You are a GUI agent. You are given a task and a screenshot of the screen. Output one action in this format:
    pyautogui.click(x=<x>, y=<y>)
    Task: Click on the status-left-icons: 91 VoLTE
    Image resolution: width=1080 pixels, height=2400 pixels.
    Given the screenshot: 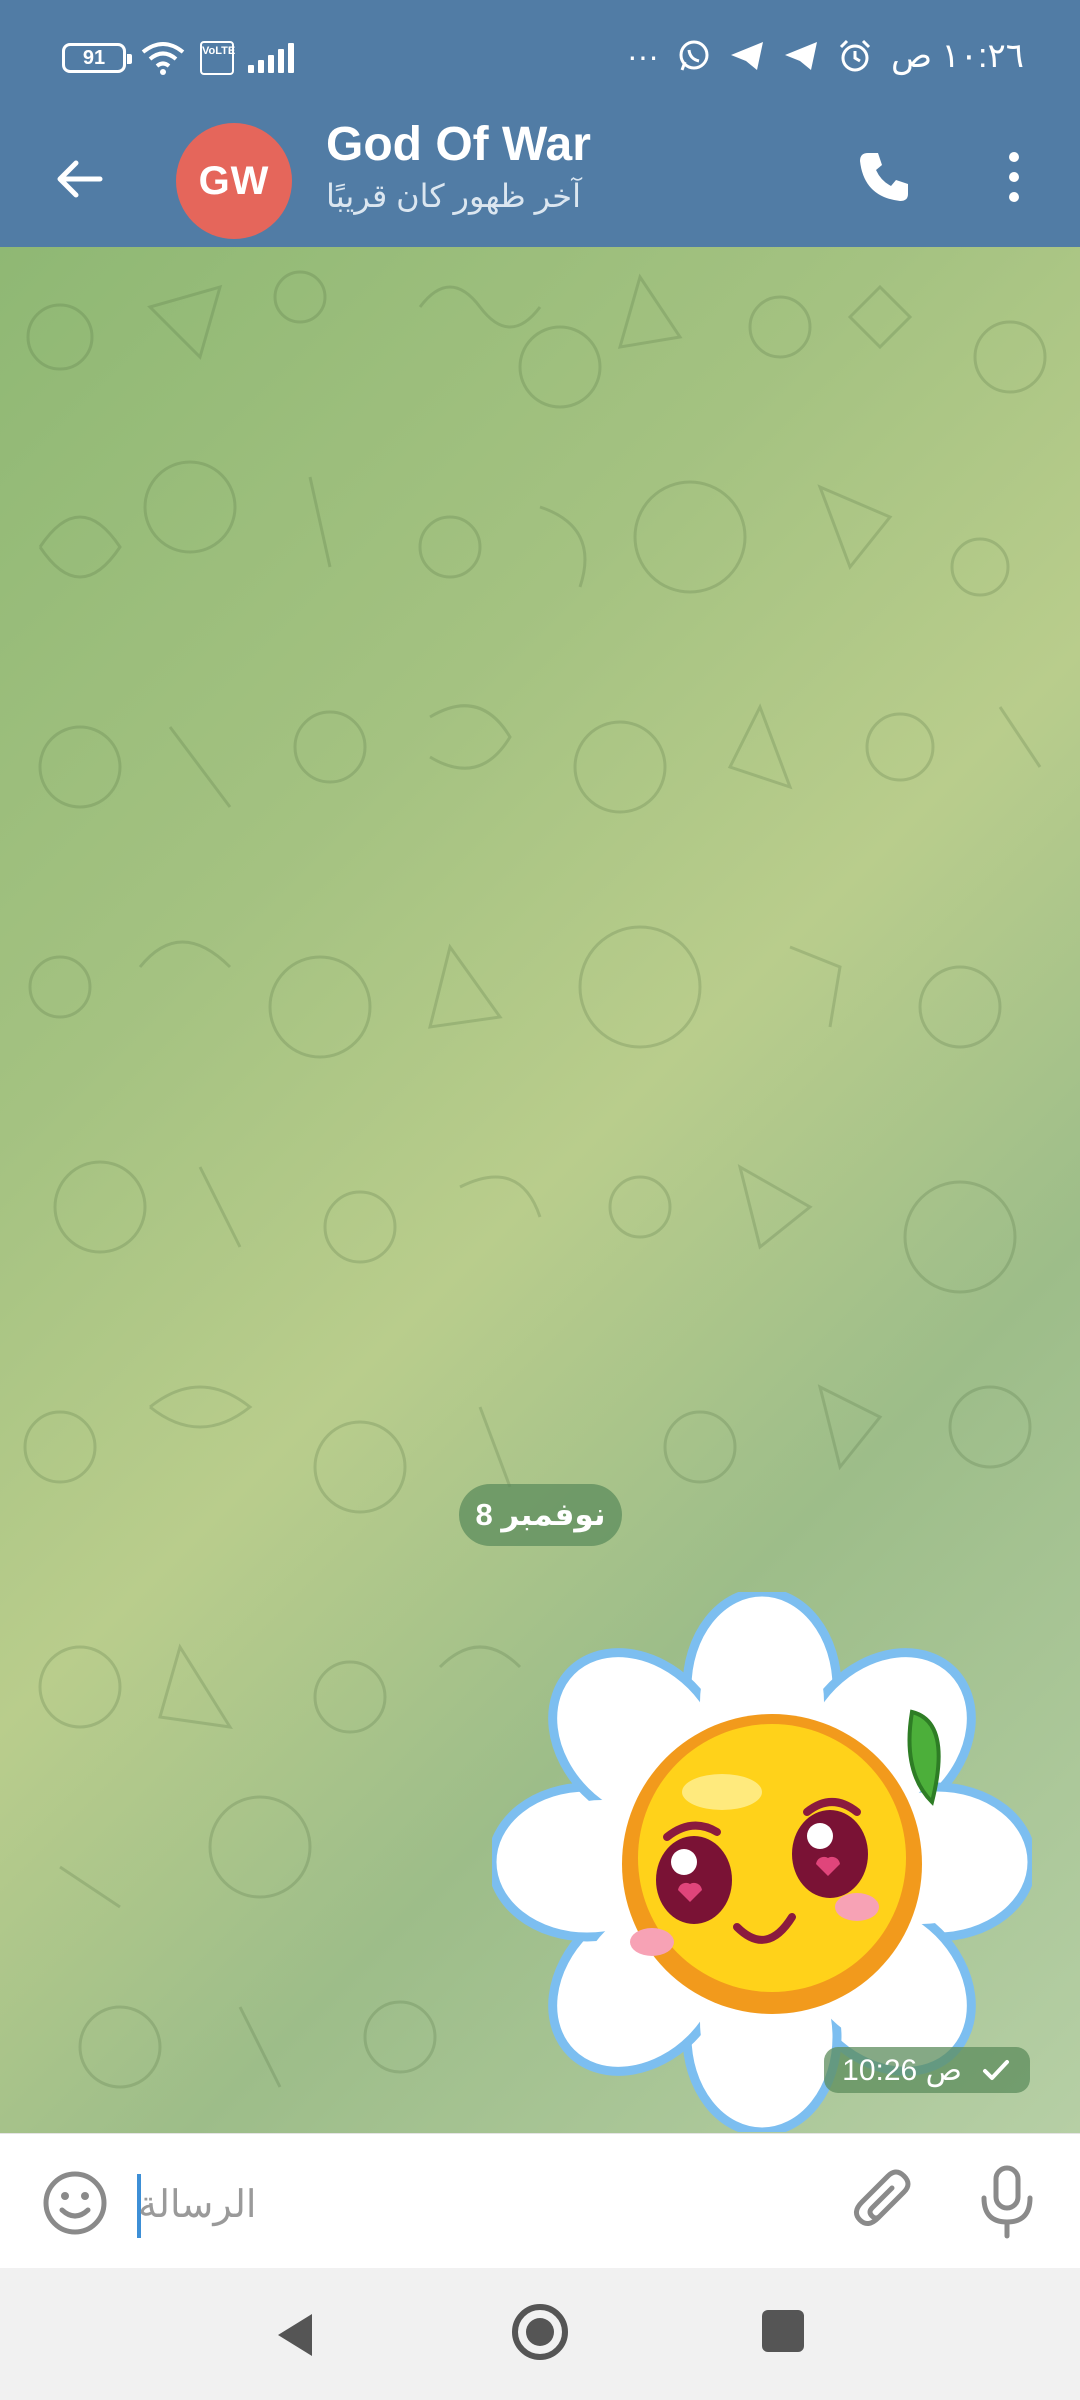 What is the action you would take?
    pyautogui.click(x=178, y=58)
    